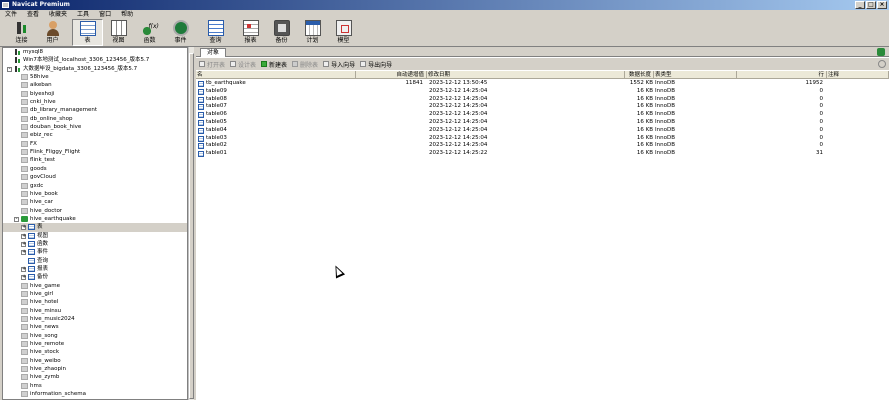  I want to click on tree-database: Flink_Fliggy_Flight, so click(95, 152).